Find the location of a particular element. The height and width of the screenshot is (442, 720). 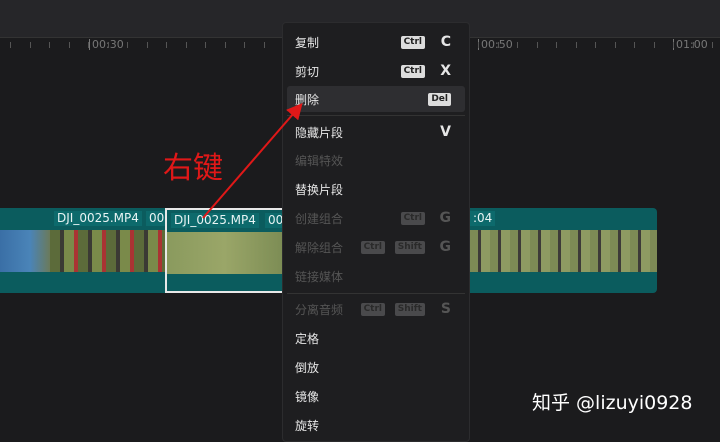

annotation-arrow is located at coordinates (252, 160).